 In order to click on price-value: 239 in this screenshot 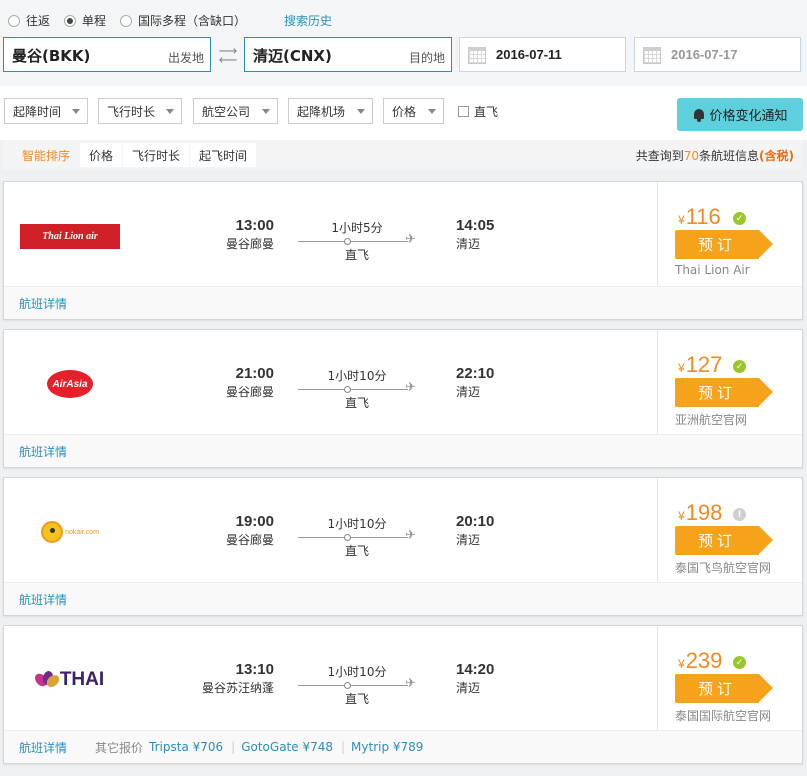, I will do `click(704, 660)`.